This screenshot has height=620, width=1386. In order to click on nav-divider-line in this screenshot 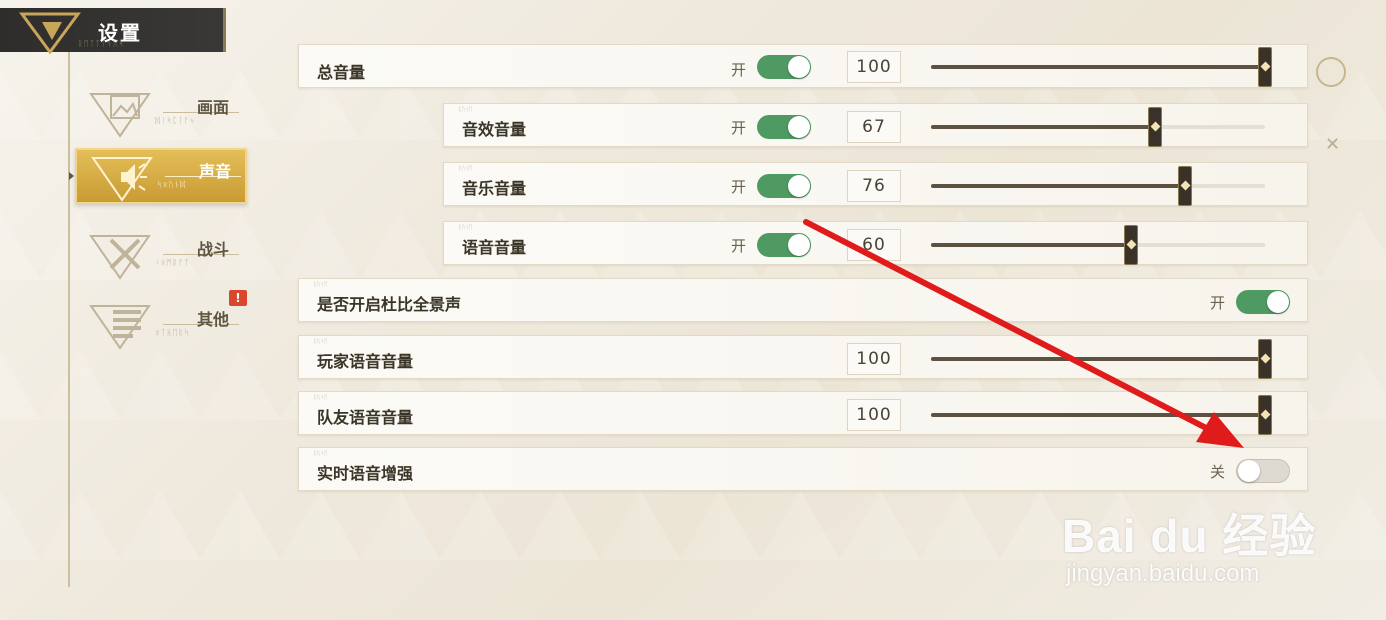, I will do `click(69, 319)`.